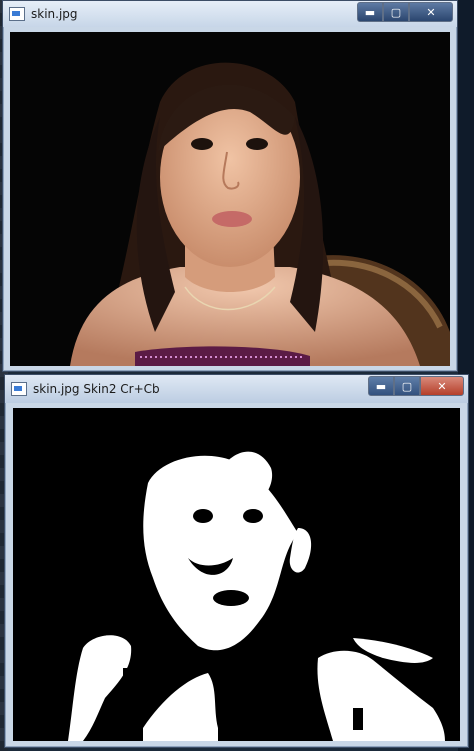 This screenshot has height=751, width=474. What do you see at coordinates (96, 389) in the screenshot?
I see `window-title: skin.jpg Skin2 Cr+Cb` at bounding box center [96, 389].